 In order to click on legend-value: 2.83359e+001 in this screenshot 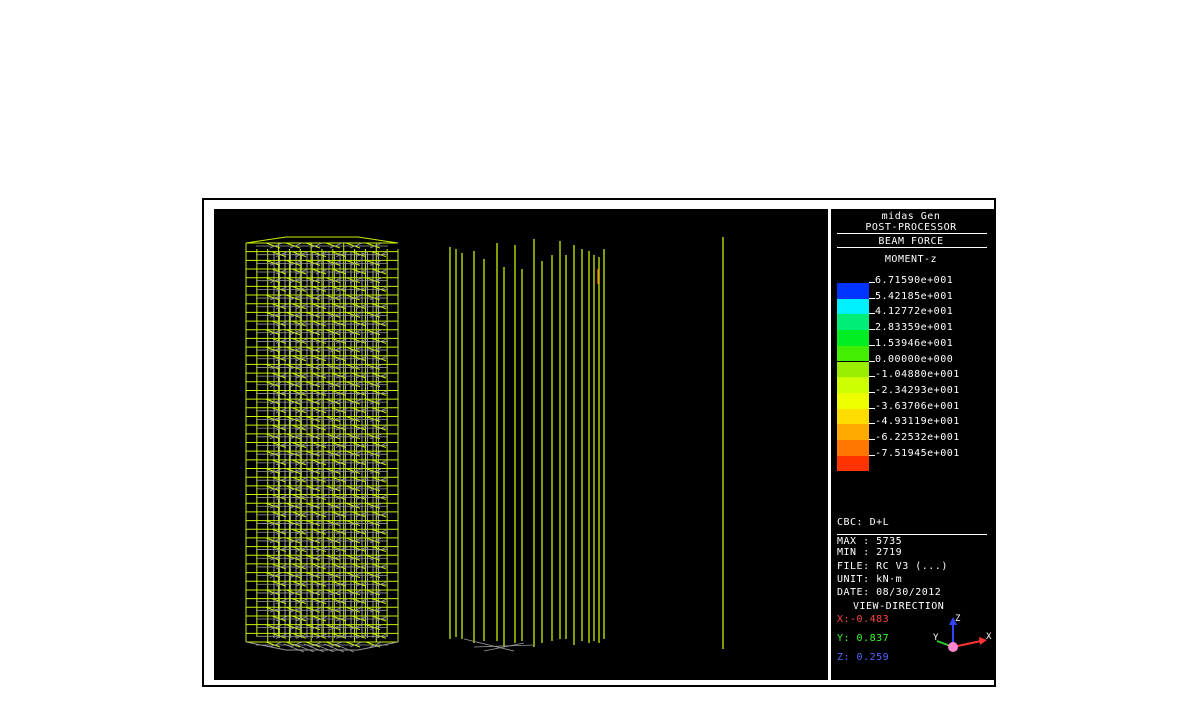, I will do `click(914, 328)`.